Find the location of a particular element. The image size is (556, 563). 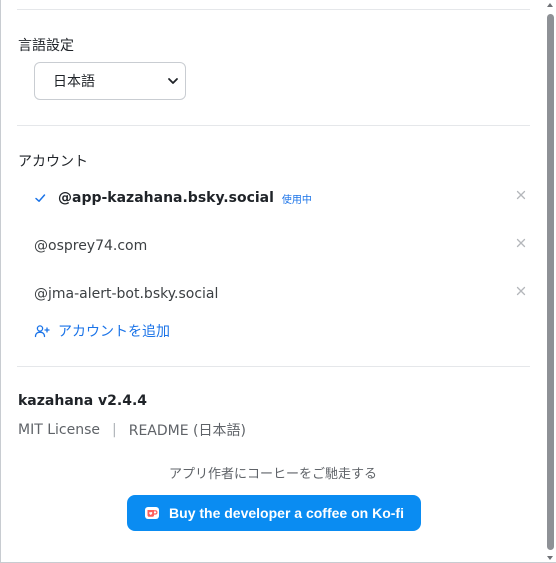

top-divider is located at coordinates (273, 9).